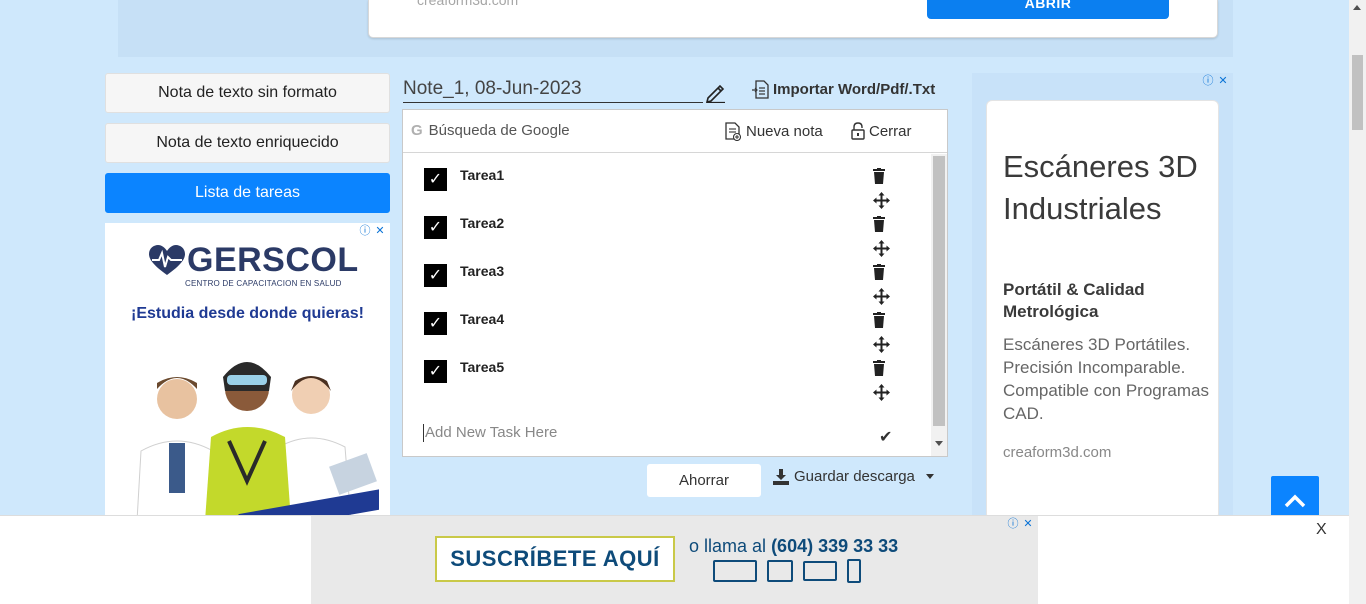 The image size is (1366, 604). I want to click on task-list-scrollbar, so click(939, 305).